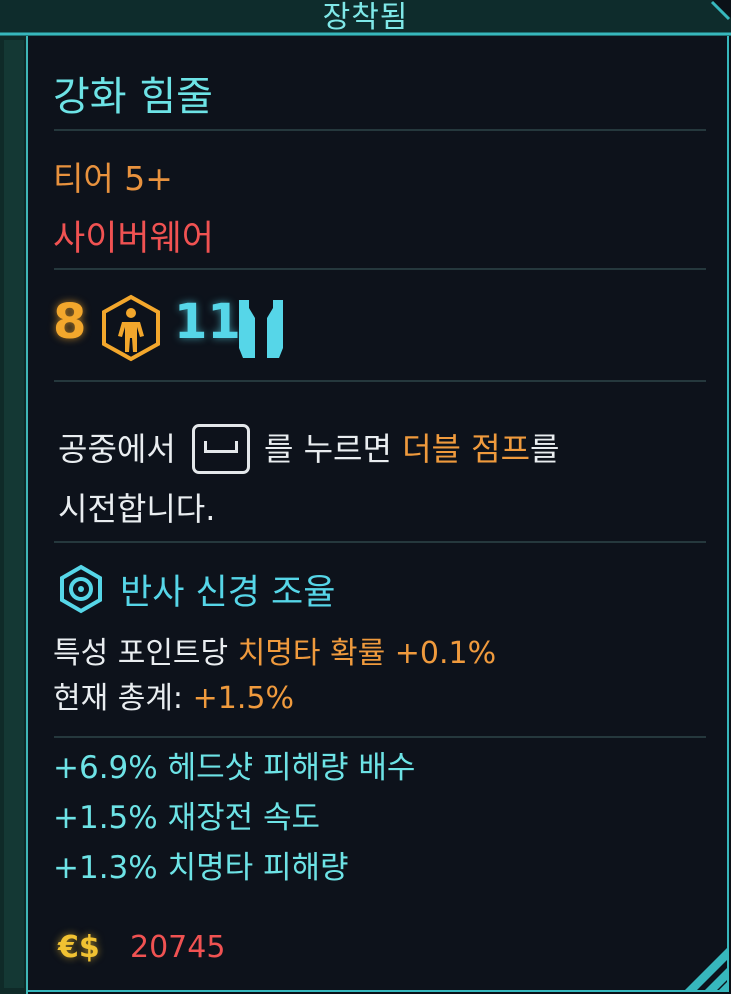  I want to click on perk-bonus-prefix: 특성 포인트당, so click(141, 653).